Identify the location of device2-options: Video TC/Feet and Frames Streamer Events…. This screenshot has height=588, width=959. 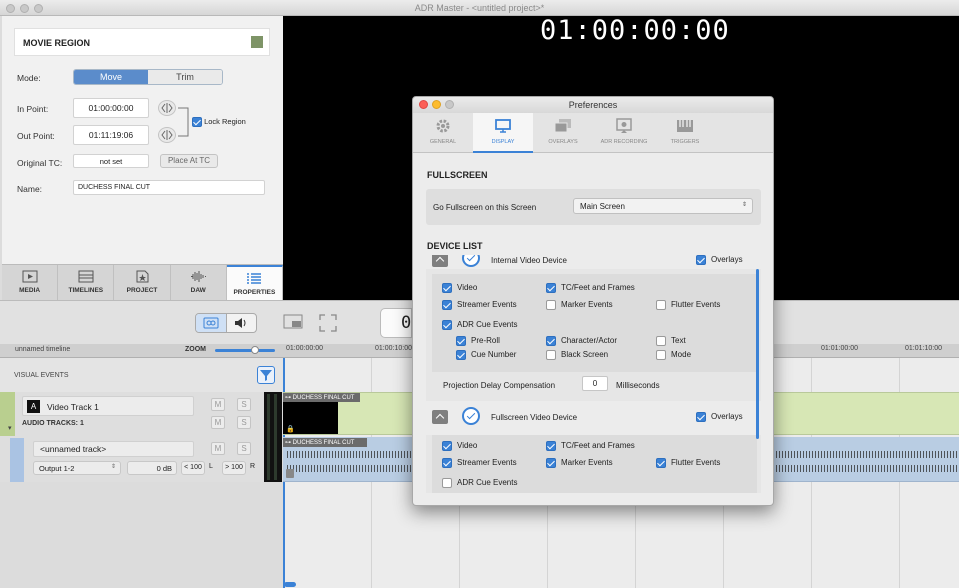
(594, 464).